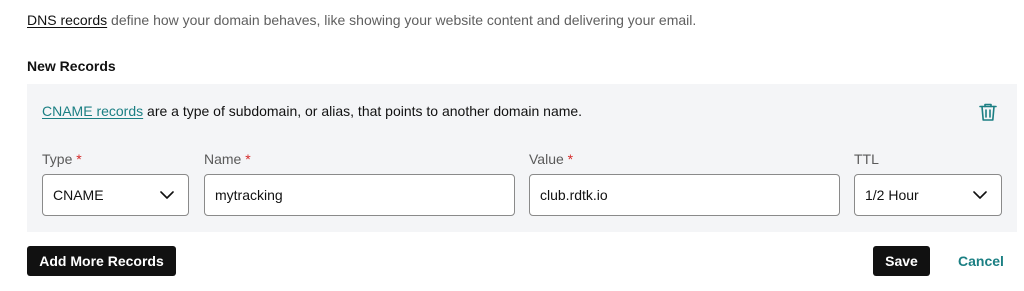  What do you see at coordinates (92, 111) in the screenshot?
I see `cname-records-link: CNAME records` at bounding box center [92, 111].